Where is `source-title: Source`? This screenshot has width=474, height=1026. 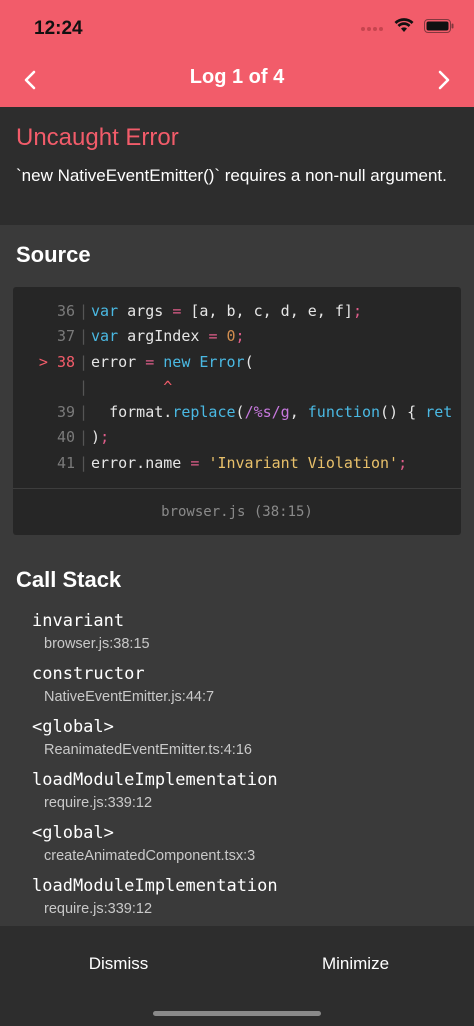
source-title: Source is located at coordinates (53, 254).